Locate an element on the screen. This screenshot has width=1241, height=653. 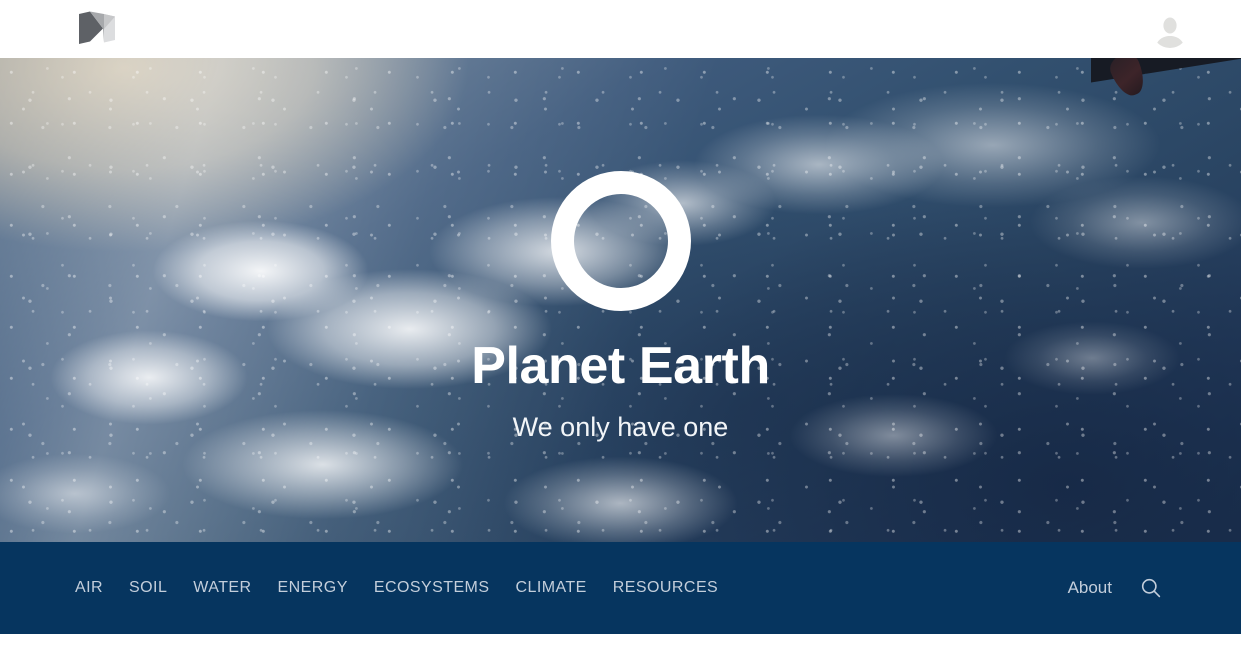
user-avatar-placeholder-icon is located at coordinates (1170, 30).